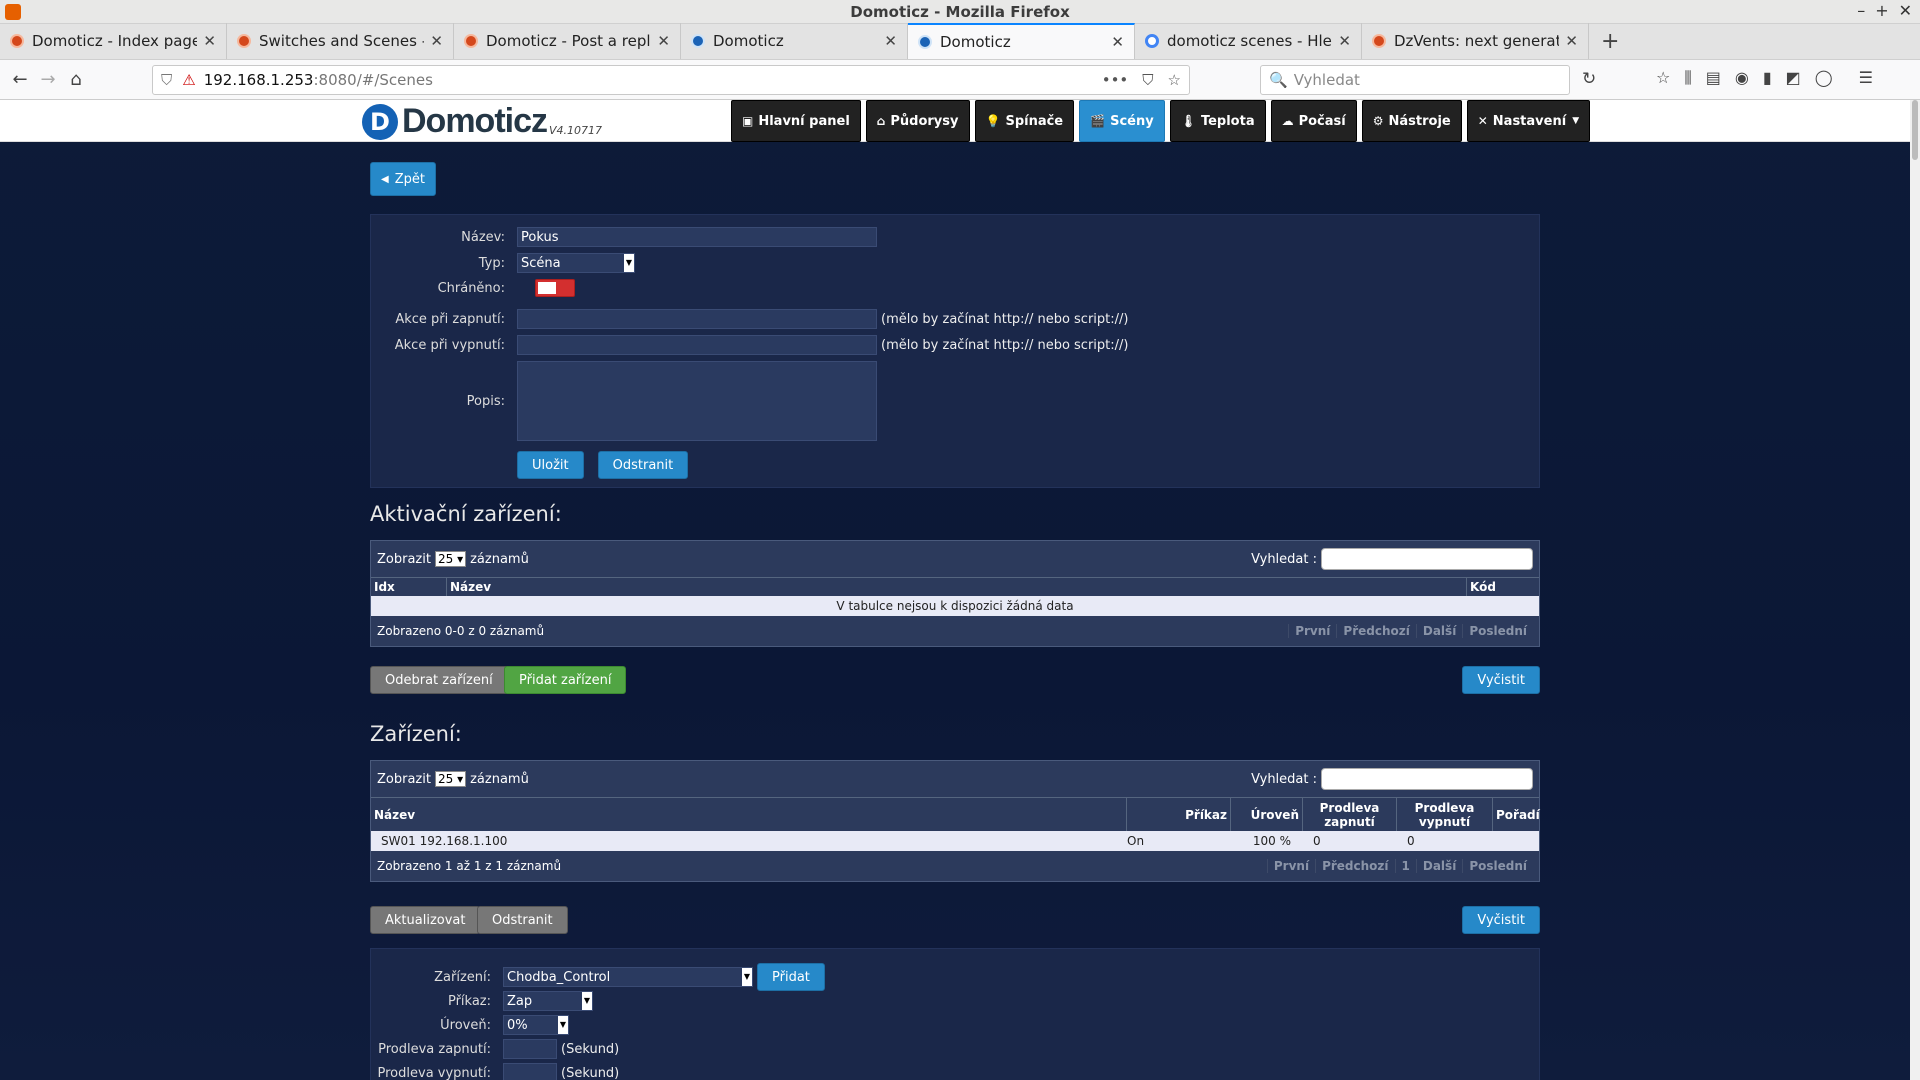 Image resolution: width=1920 pixels, height=1080 pixels. I want to click on new-tab-icon: +, so click(1610, 41).